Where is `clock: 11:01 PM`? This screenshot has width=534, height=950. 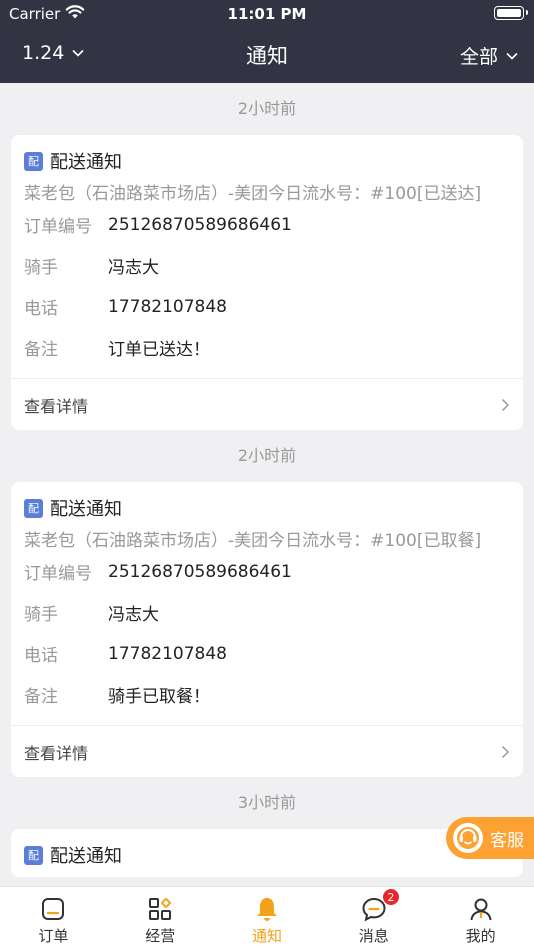
clock: 11:01 PM is located at coordinates (267, 14).